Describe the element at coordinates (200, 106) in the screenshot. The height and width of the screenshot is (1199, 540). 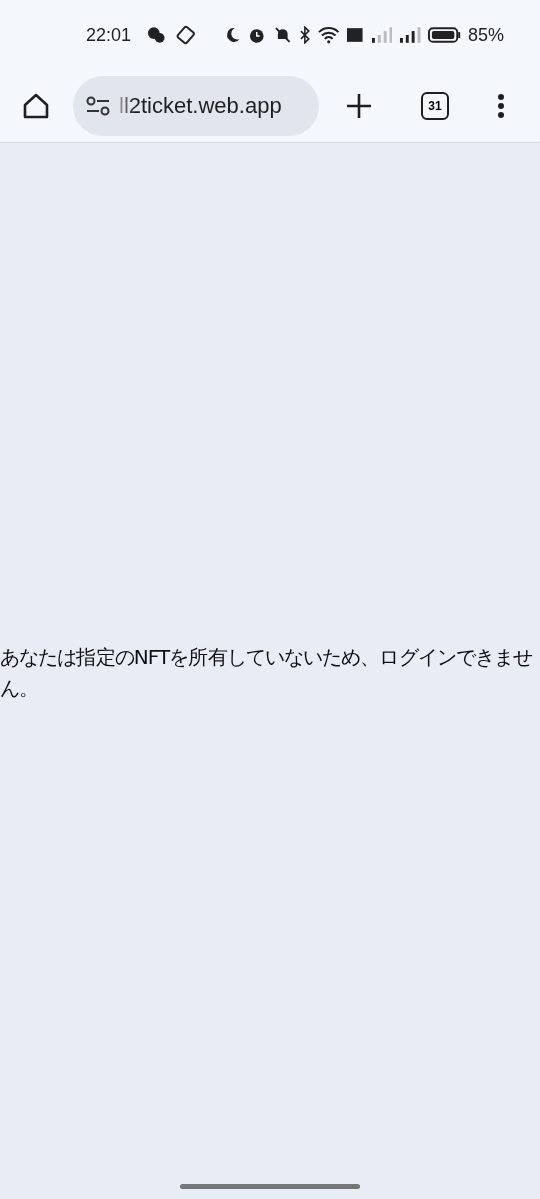
I see `url-text: ll2ticket.web.app` at that location.